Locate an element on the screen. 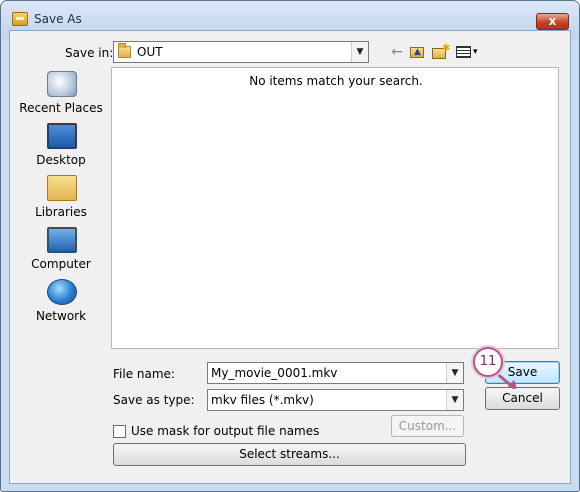 Image resolution: width=580 pixels, height=492 pixels. network-icon is located at coordinates (62, 292).